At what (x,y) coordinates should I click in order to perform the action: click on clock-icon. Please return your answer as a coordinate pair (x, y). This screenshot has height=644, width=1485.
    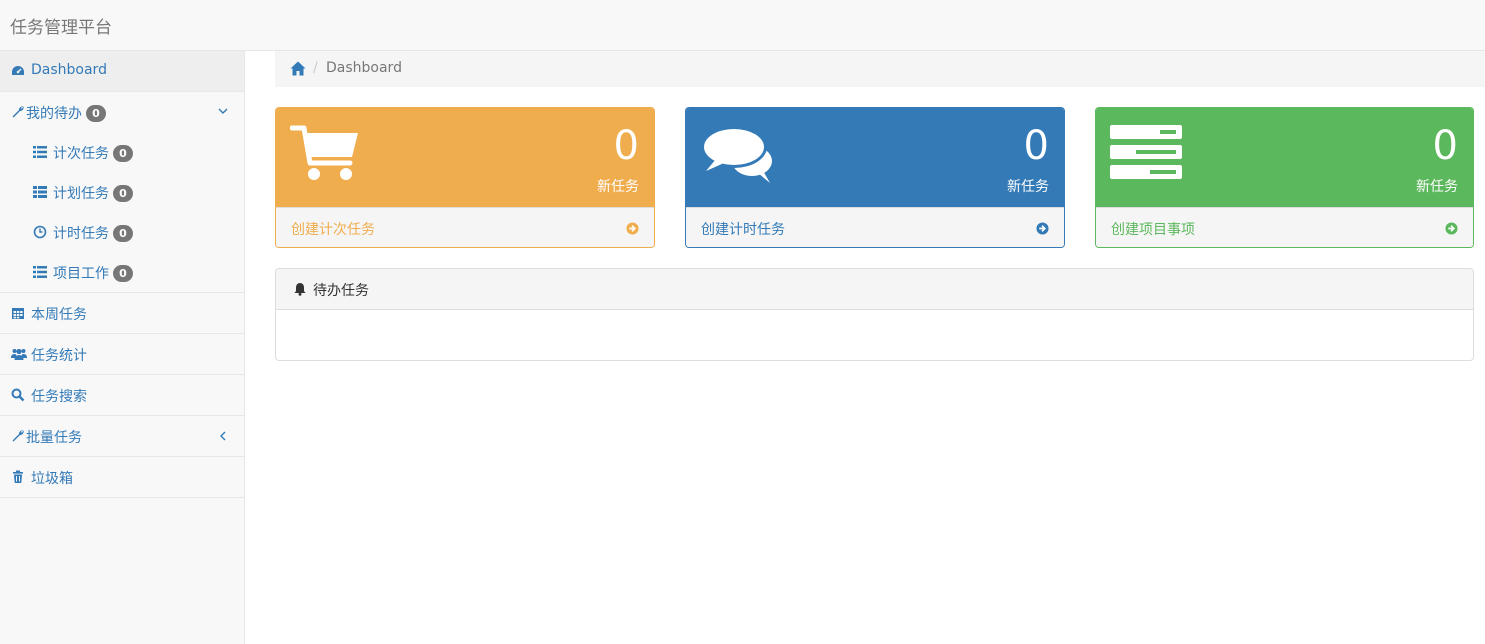
    Looking at the image, I should click on (40, 232).